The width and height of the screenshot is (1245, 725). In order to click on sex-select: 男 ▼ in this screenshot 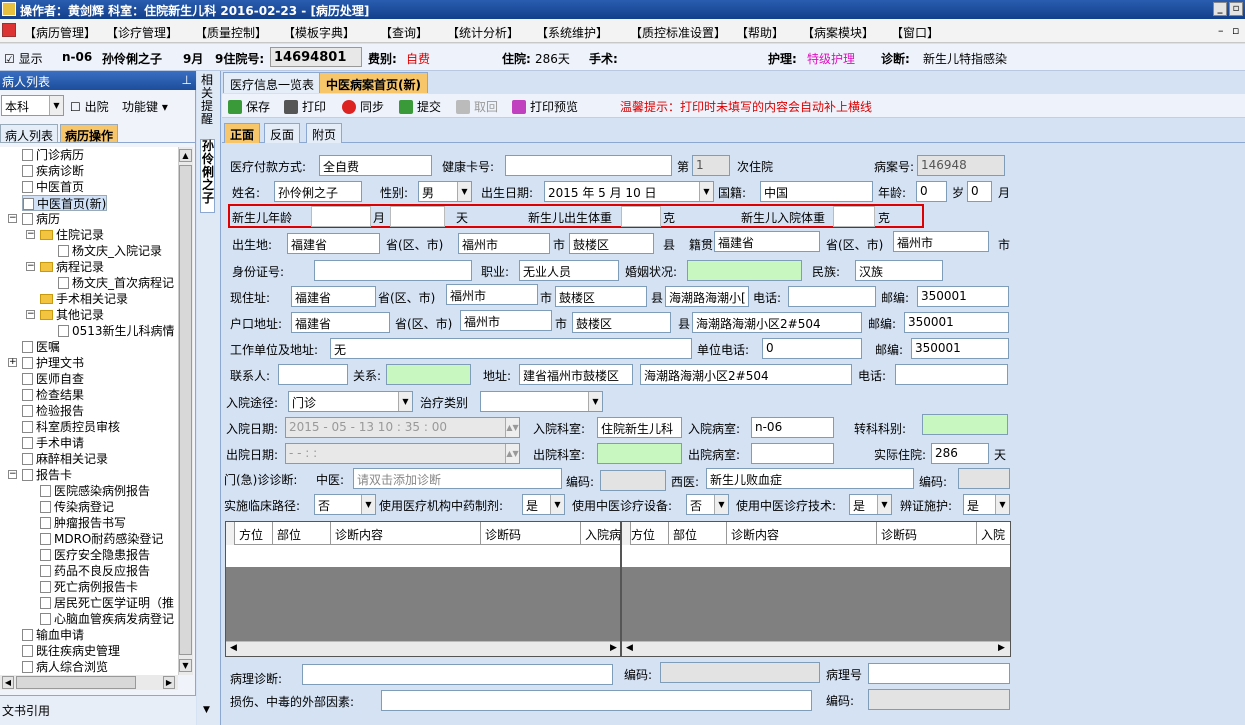, I will do `click(445, 191)`.